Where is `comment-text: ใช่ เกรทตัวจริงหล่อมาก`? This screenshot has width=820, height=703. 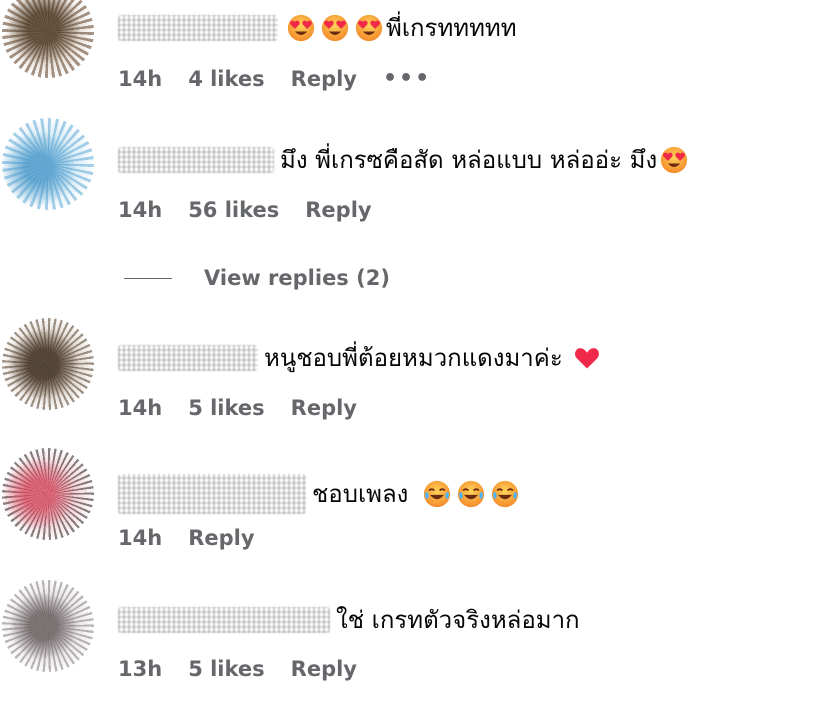 comment-text: ใช่ เกรทตัวจริงหล่อมาก is located at coordinates (458, 620).